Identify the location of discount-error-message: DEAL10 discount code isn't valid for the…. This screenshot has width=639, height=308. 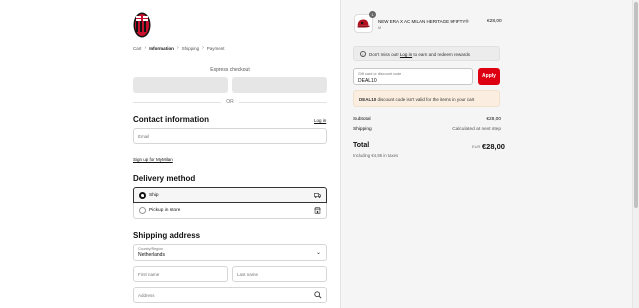
(416, 99).